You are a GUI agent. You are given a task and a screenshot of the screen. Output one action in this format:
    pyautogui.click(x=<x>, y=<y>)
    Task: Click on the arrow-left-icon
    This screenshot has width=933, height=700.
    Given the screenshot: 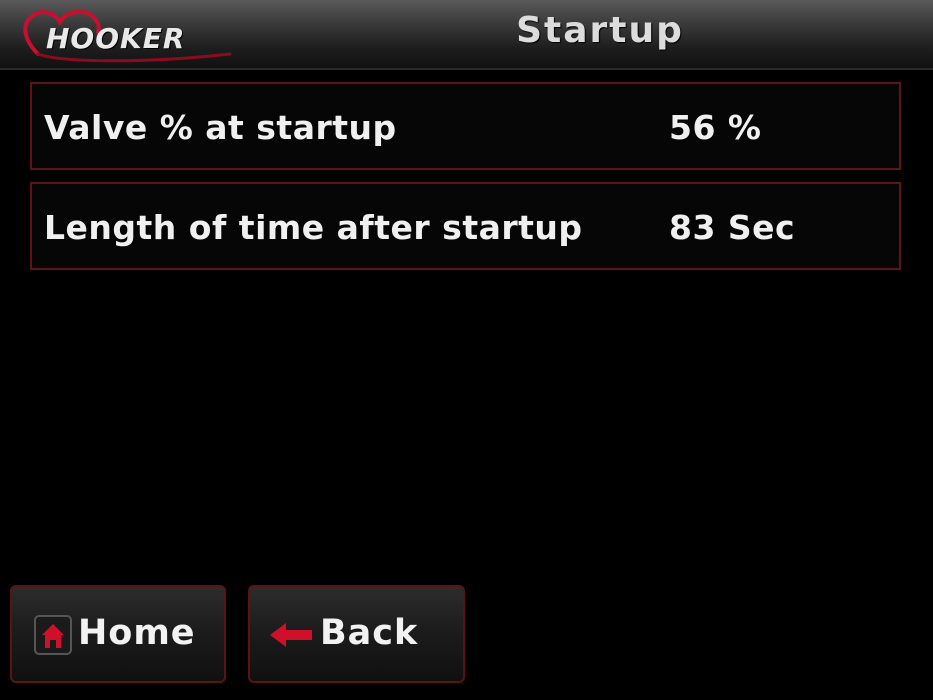 What is the action you would take?
    pyautogui.click(x=291, y=637)
    